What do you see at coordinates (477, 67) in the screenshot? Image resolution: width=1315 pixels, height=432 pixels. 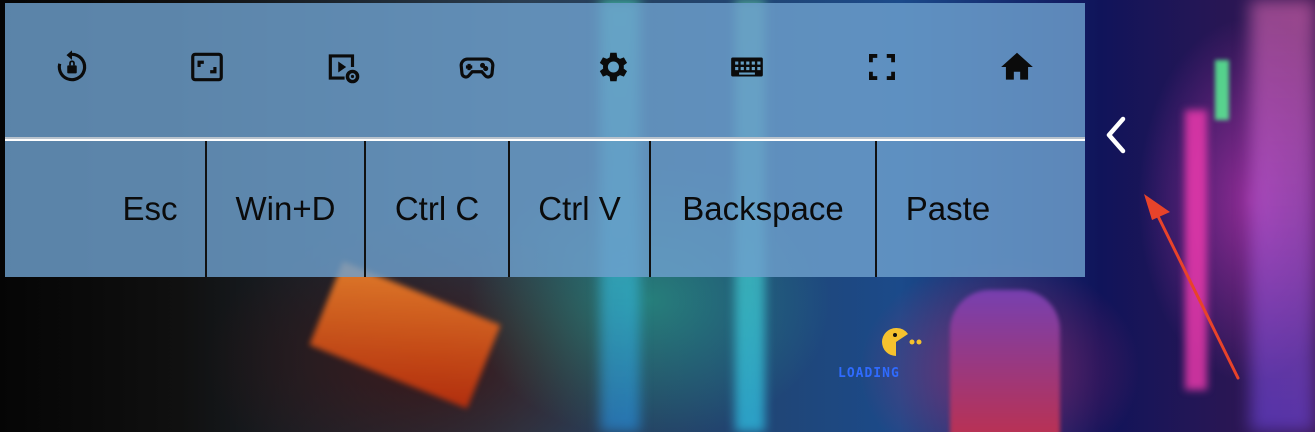 I see `gamepad-icon` at bounding box center [477, 67].